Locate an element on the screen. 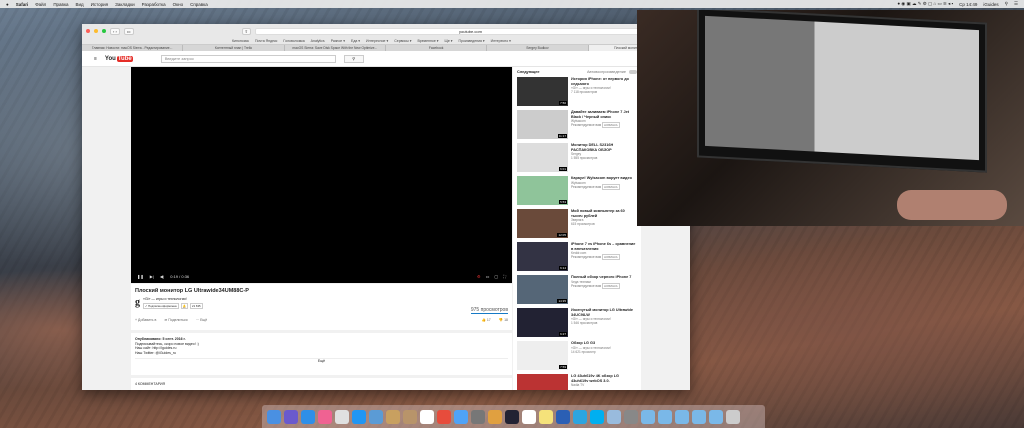 The height and width of the screenshot is (428, 1024). more-actions-button: ··· Ещё is located at coordinates (202, 320).